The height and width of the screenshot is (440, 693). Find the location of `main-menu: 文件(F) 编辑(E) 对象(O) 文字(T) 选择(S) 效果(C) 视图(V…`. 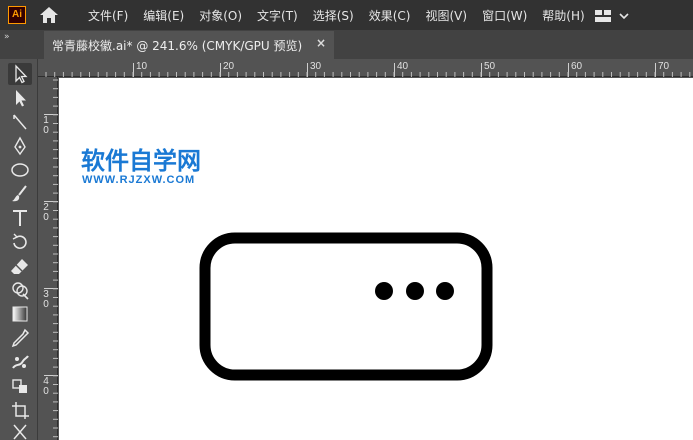

main-menu: 文件(F) 编辑(E) 对象(O) 文字(T) 选择(S) 效果(C) 视图(V… is located at coordinates (337, 15).